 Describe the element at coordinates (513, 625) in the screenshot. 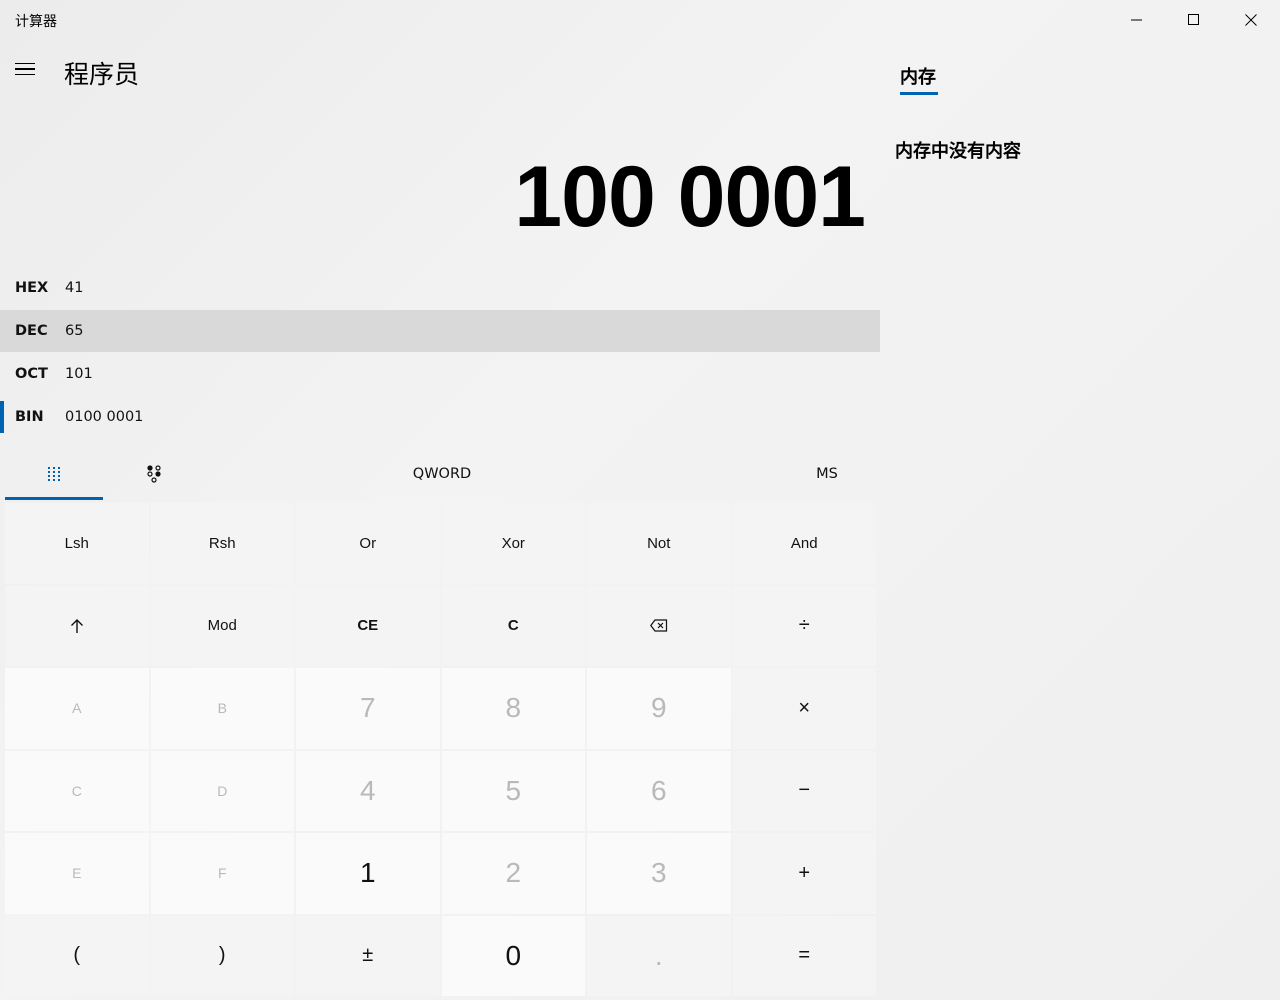

I see `clear-button: C` at that location.